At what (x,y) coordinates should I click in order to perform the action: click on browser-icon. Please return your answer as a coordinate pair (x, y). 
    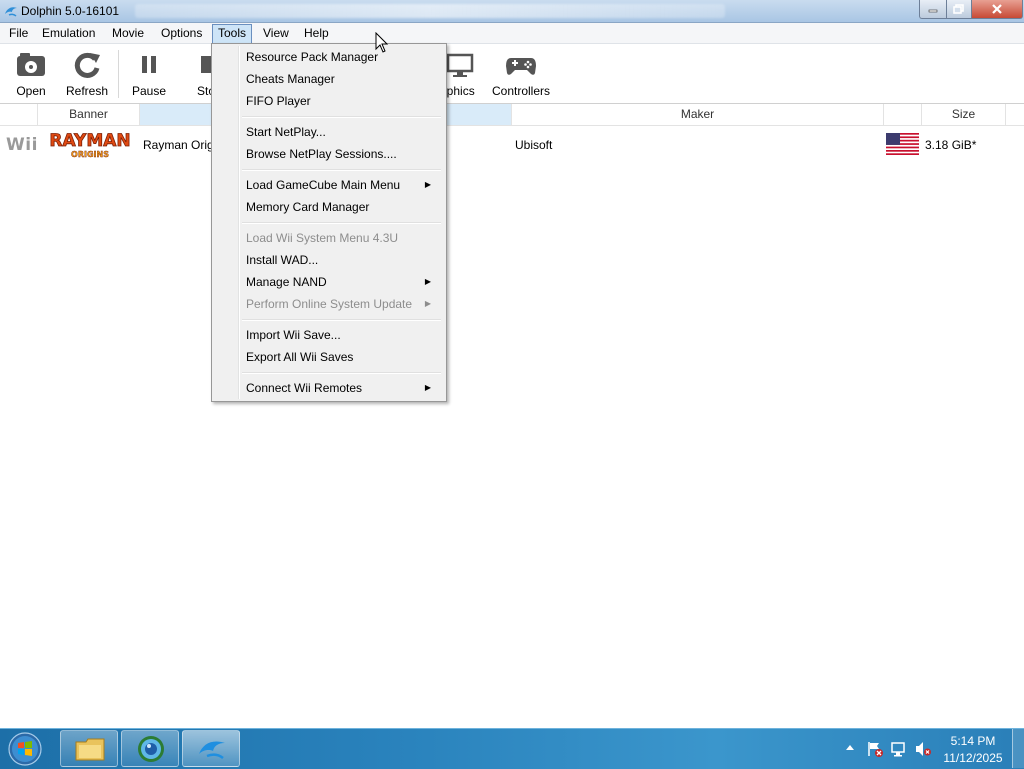
    Looking at the image, I should click on (151, 749).